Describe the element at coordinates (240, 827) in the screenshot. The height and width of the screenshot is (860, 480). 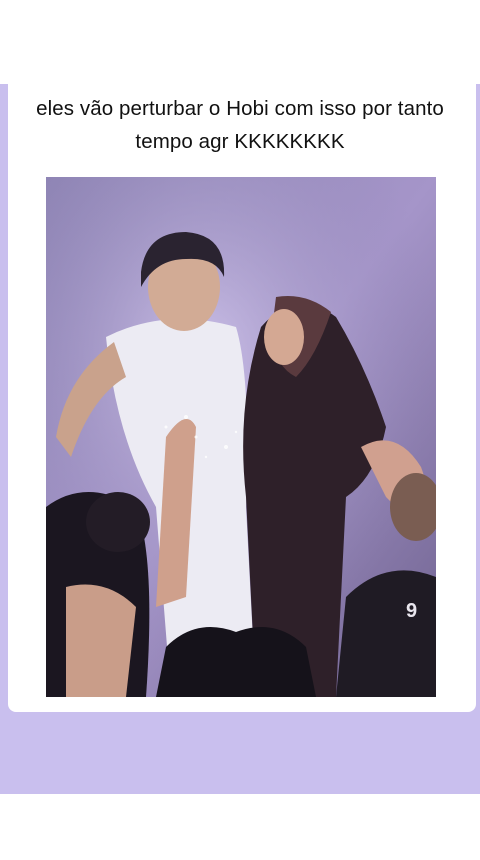
I see `bottom-bar` at that location.